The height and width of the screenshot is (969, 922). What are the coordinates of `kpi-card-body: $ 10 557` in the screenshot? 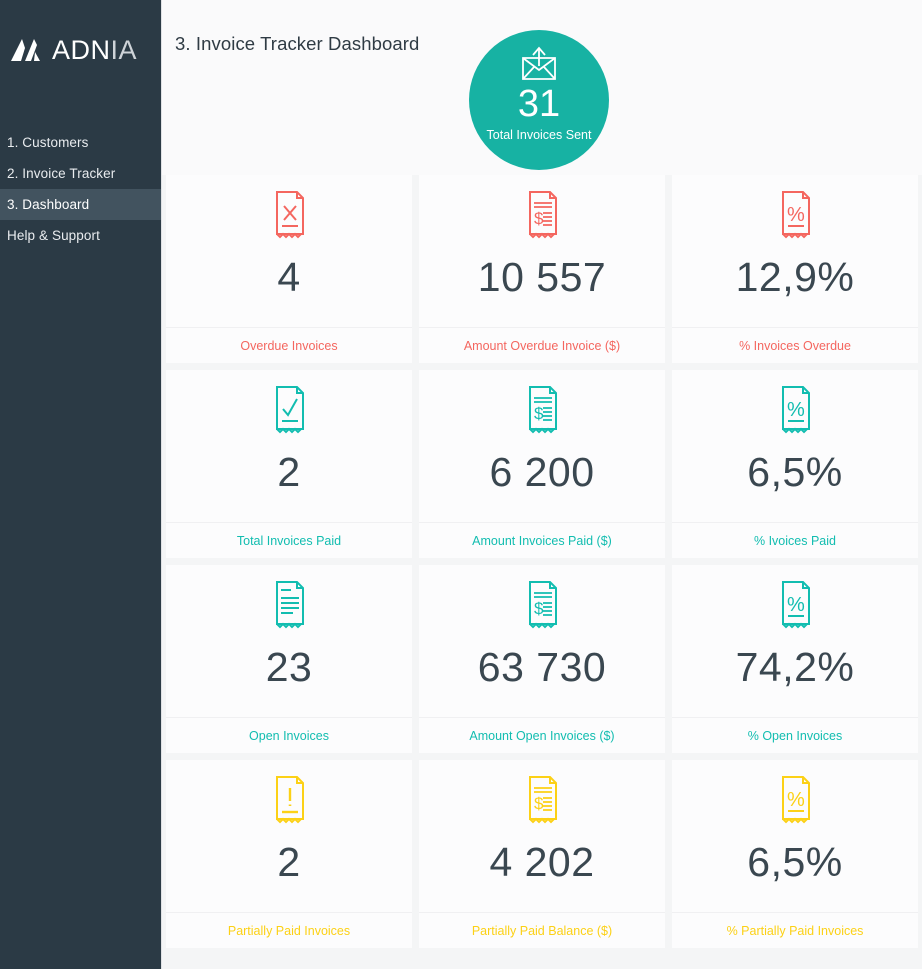 It's located at (542, 251).